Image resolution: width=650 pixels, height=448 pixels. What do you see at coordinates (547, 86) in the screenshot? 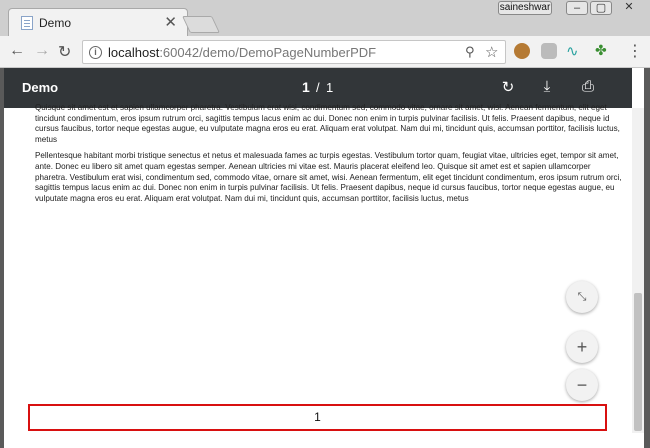
I see `download-icon: ⤓` at bounding box center [547, 86].